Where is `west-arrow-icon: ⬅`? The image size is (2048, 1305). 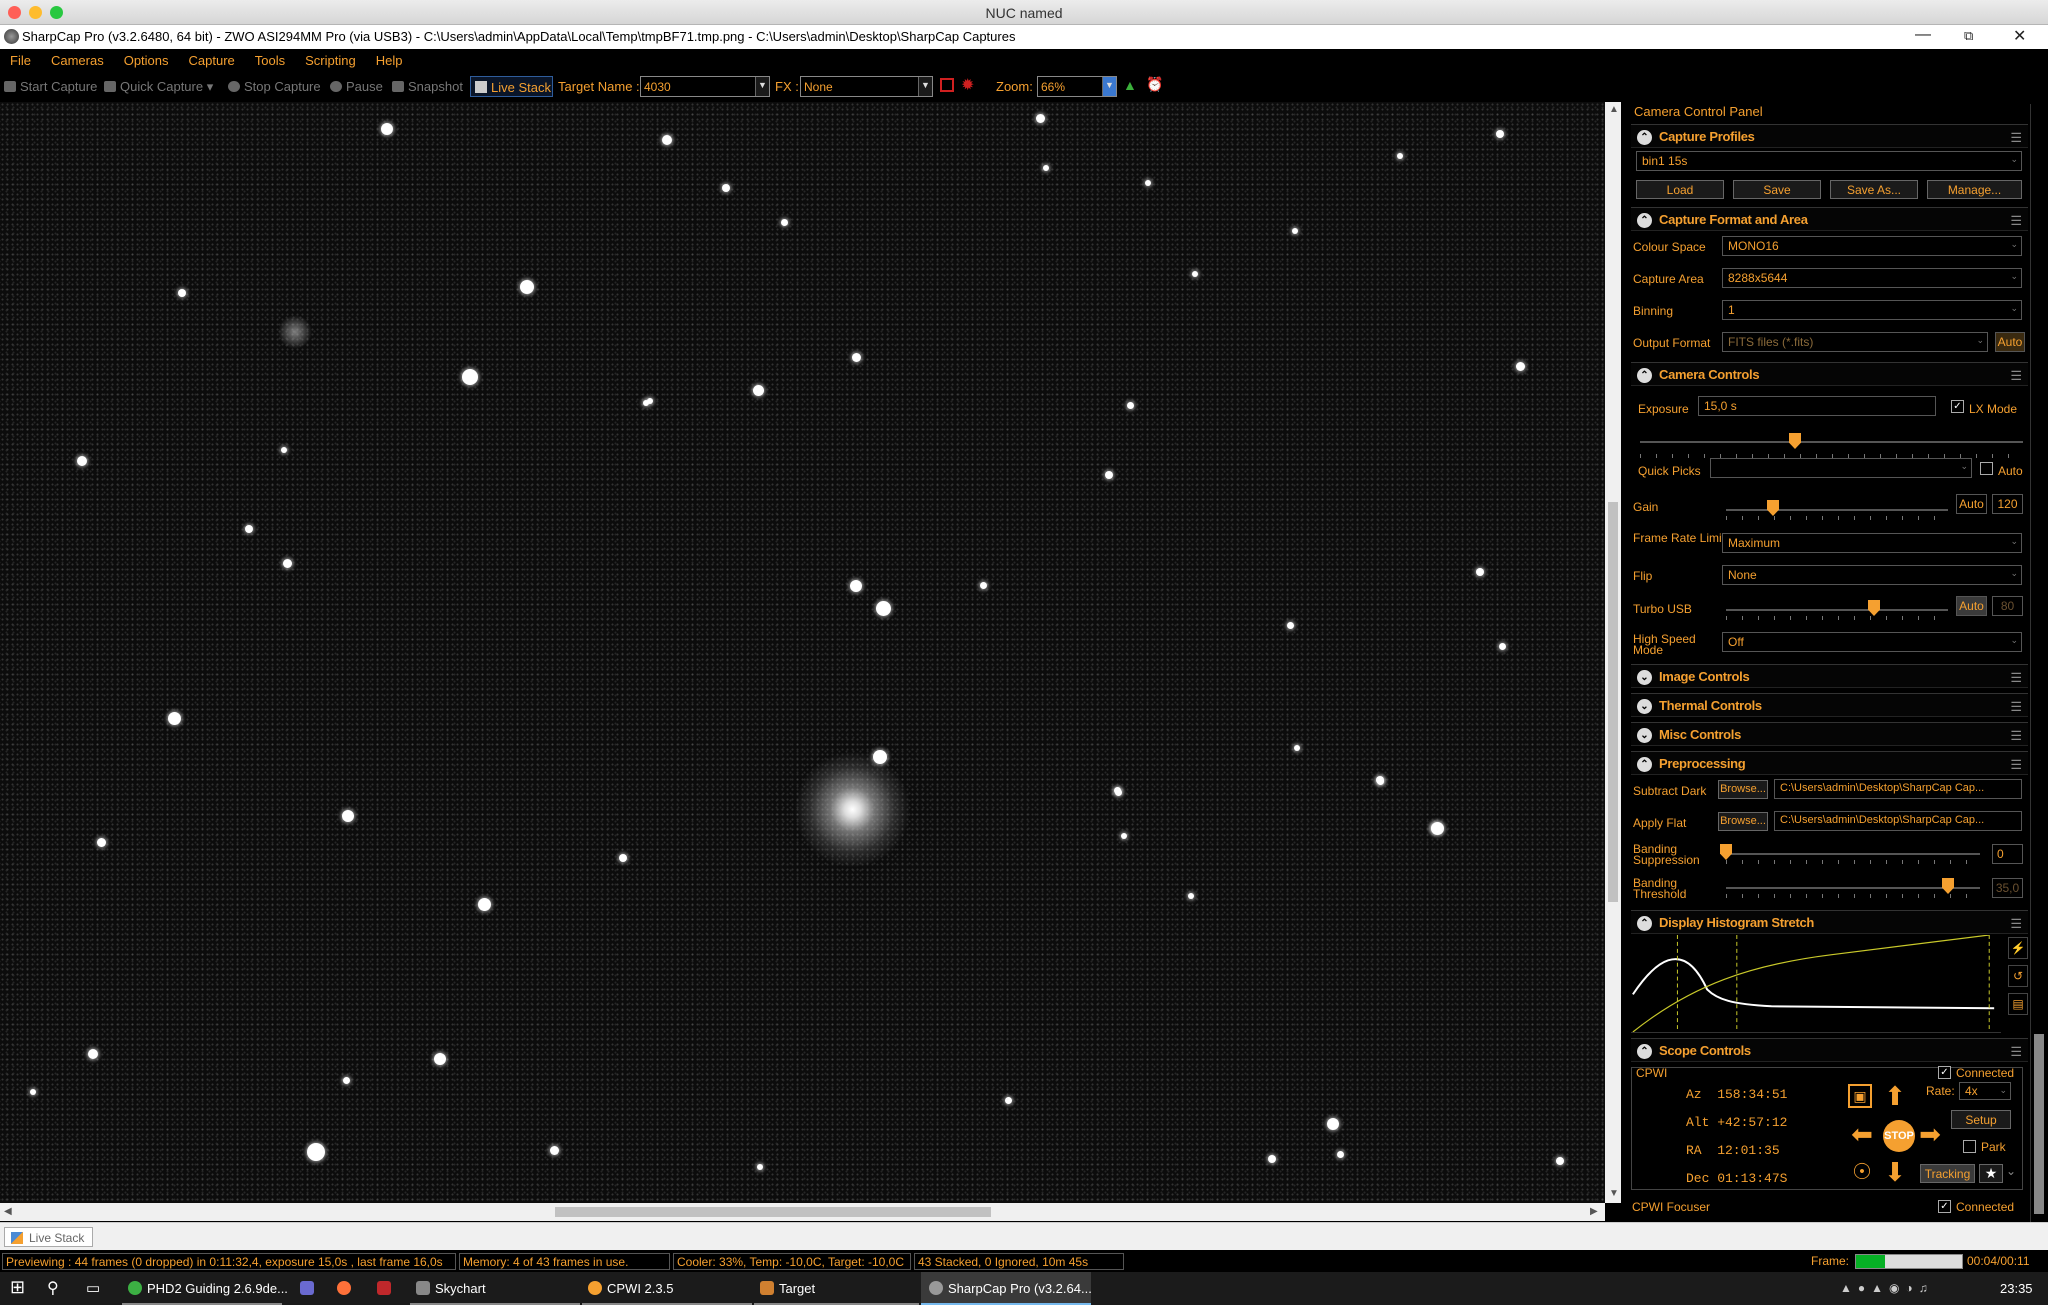
west-arrow-icon: ⬅ is located at coordinates (1862, 1134).